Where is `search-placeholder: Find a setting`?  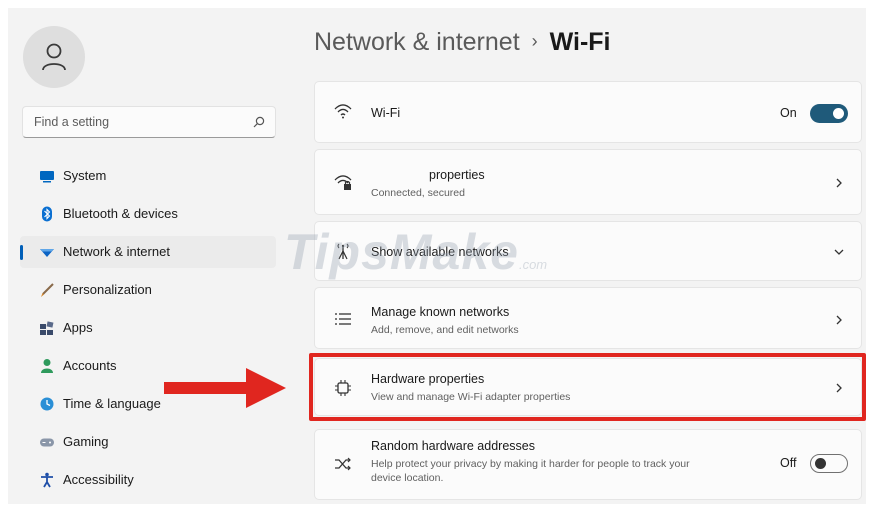 search-placeholder: Find a setting is located at coordinates (72, 122).